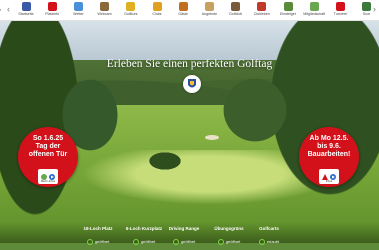 This screenshot has width=379, height=250. What do you see at coordinates (52, 14) in the screenshot?
I see `nav-item-label: Platzinfo` at bounding box center [52, 14].